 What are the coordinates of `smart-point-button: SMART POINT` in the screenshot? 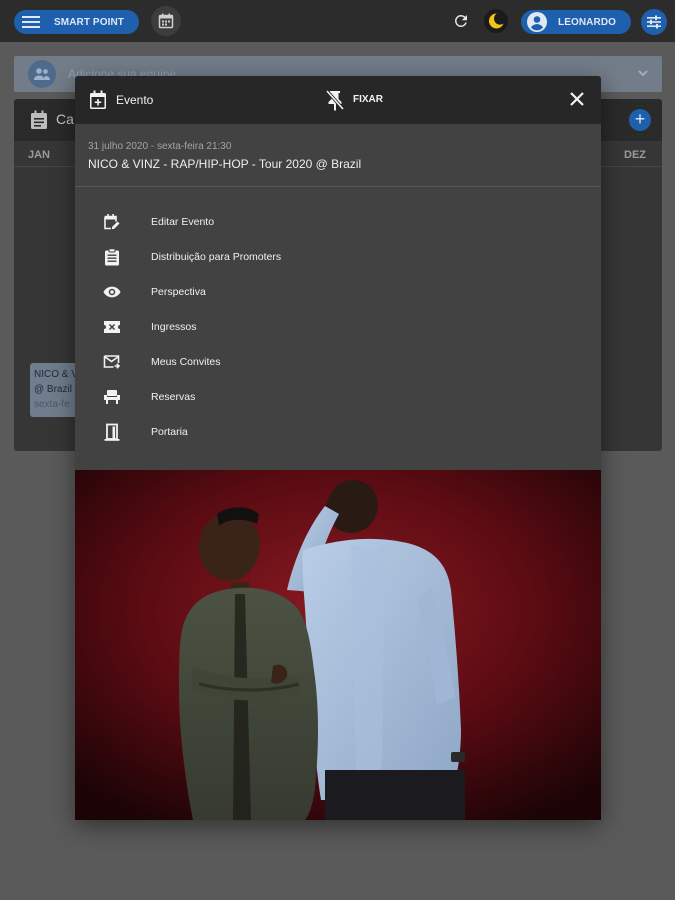 It's located at (76, 22).